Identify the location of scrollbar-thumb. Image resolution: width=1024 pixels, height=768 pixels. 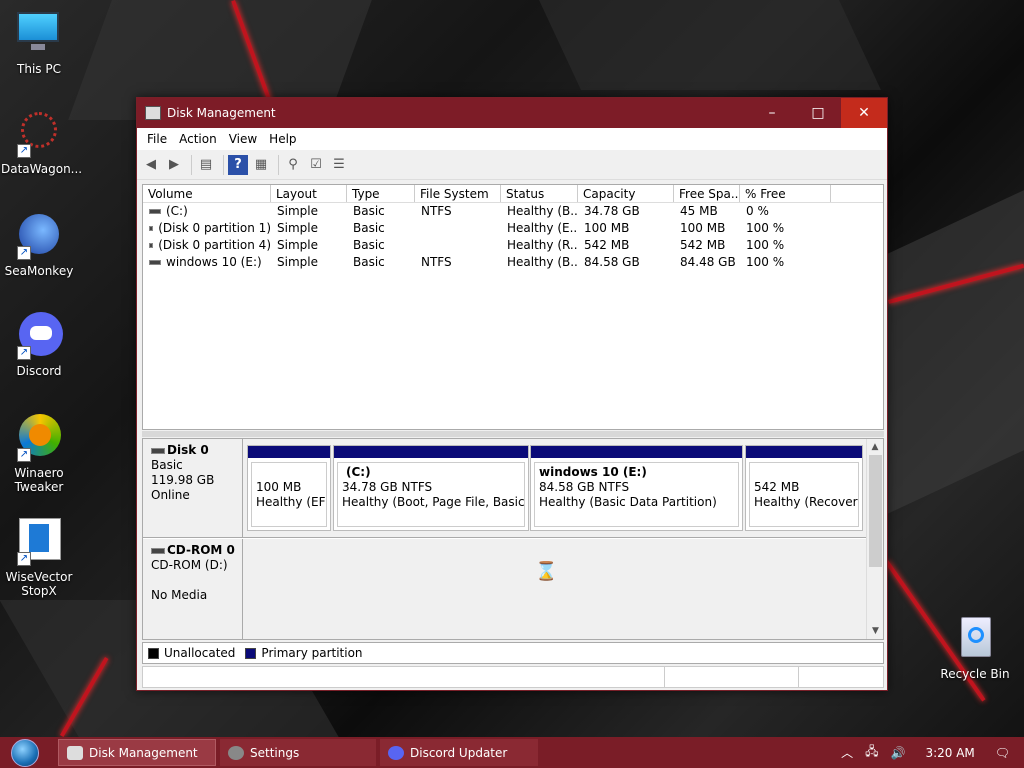
(875, 511).